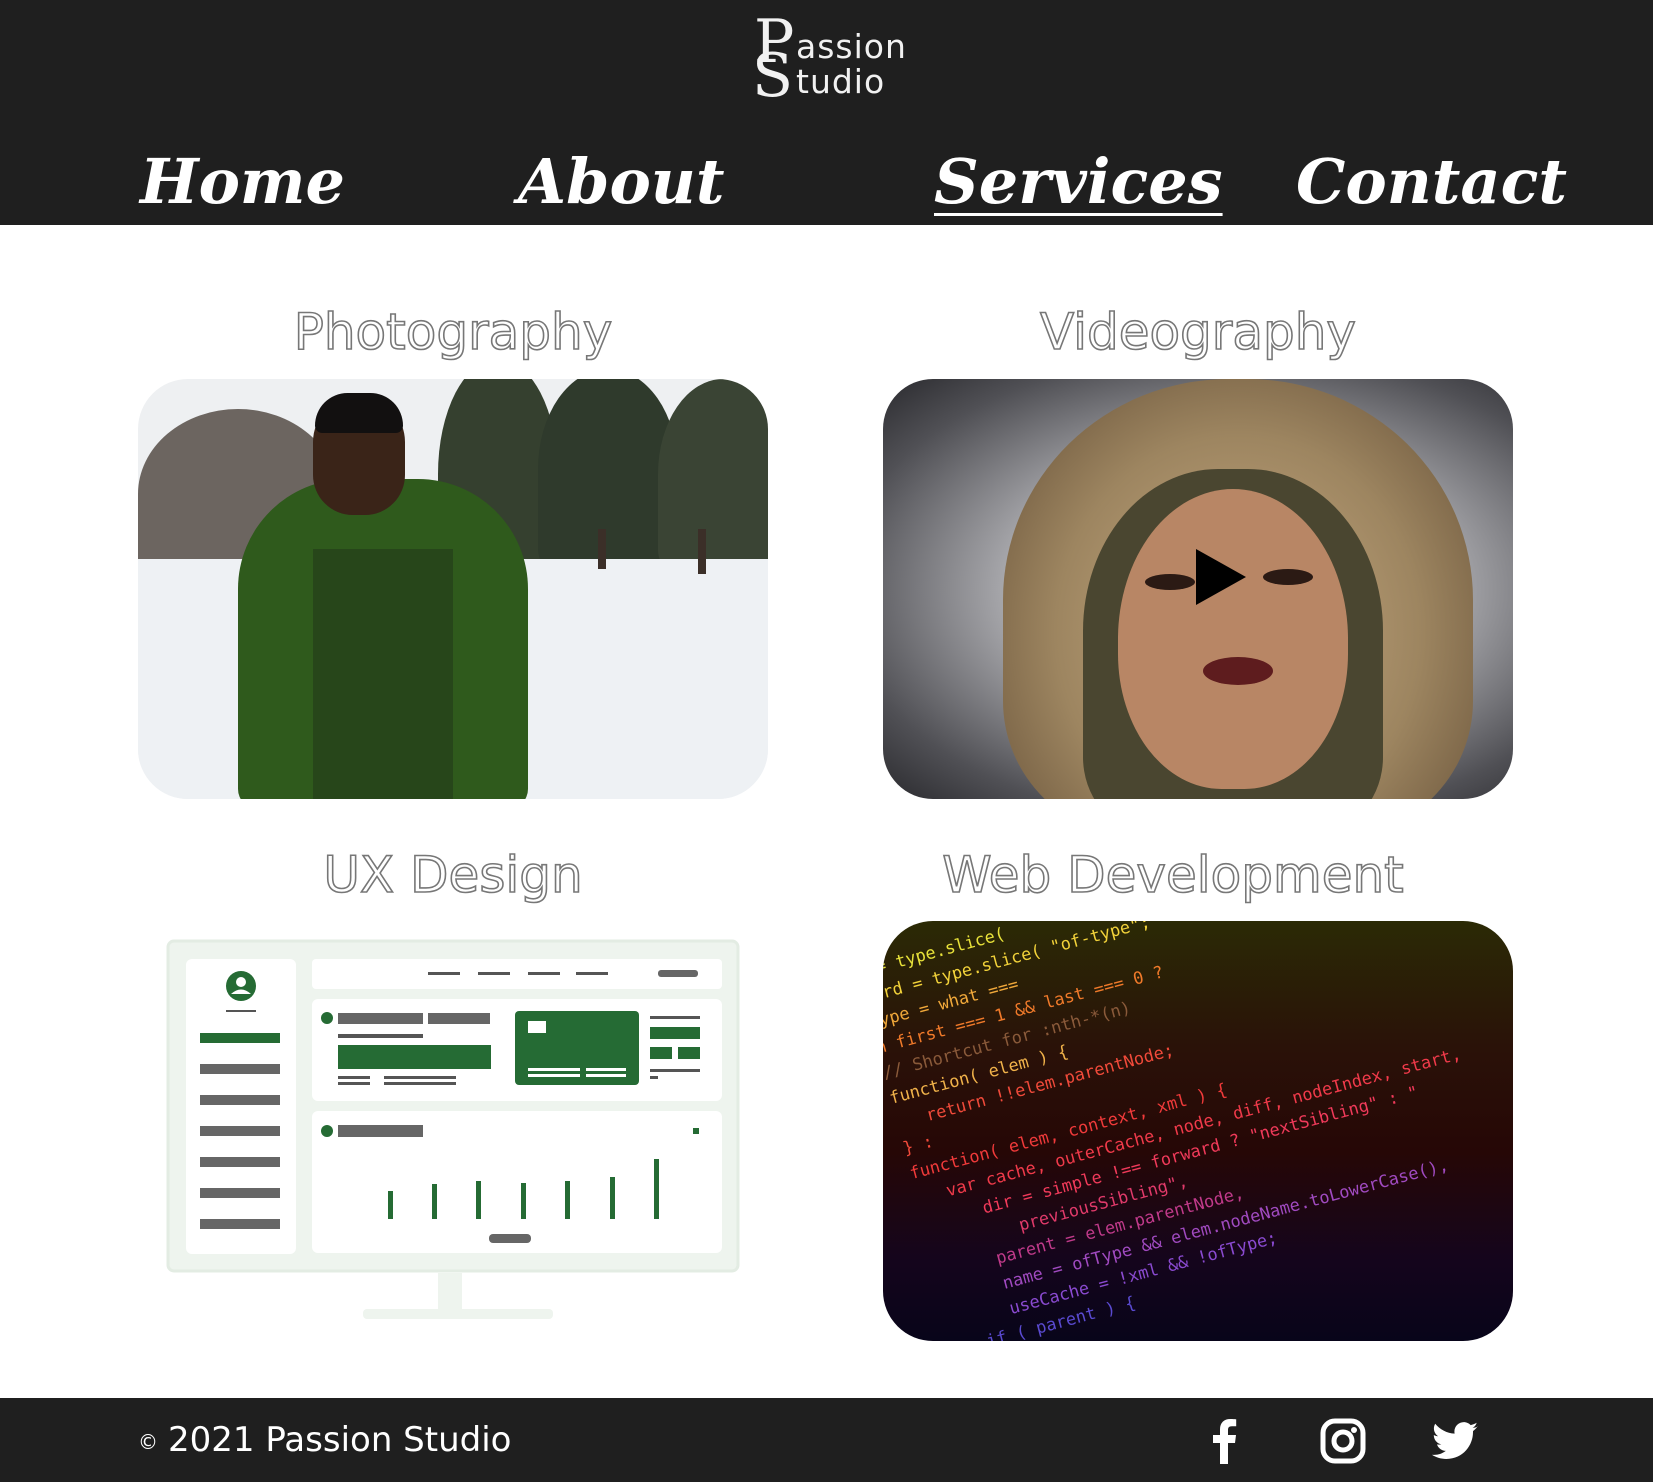 This screenshot has height=1482, width=1653. I want to click on nav-services: Services, so click(1078, 182).